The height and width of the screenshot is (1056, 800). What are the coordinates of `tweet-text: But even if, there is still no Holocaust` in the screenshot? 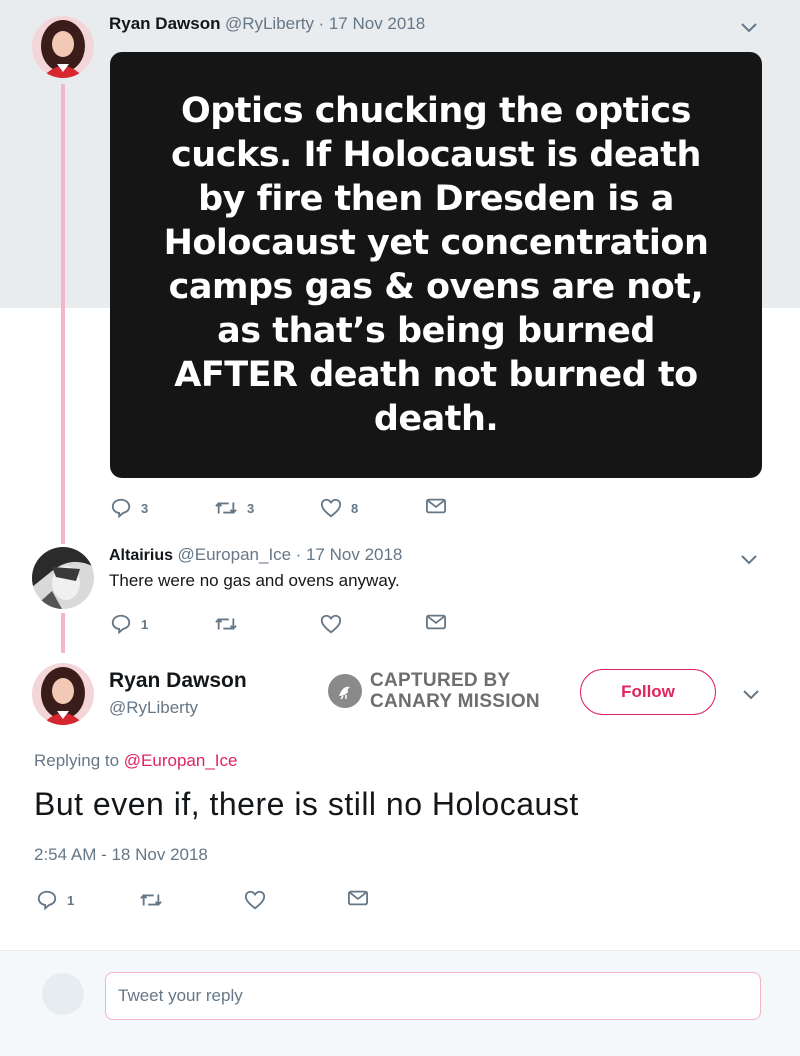 It's located at (306, 804).